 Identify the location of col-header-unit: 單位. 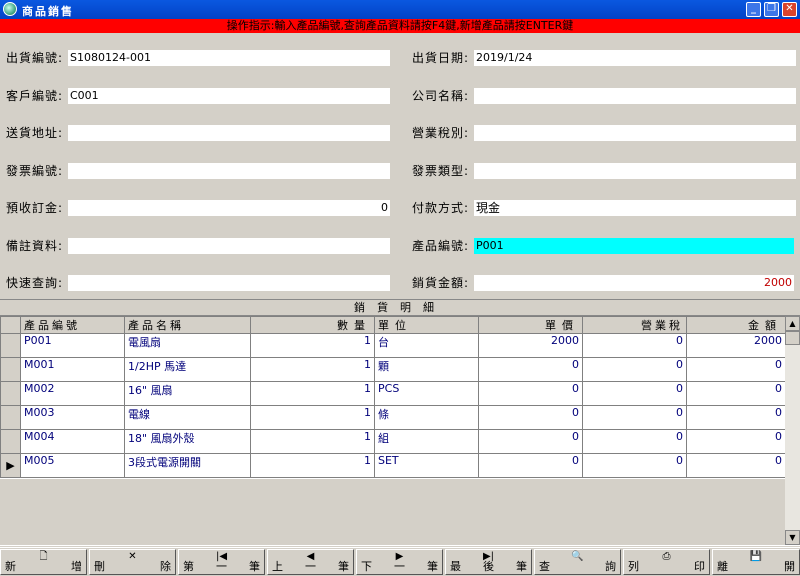
(426, 325).